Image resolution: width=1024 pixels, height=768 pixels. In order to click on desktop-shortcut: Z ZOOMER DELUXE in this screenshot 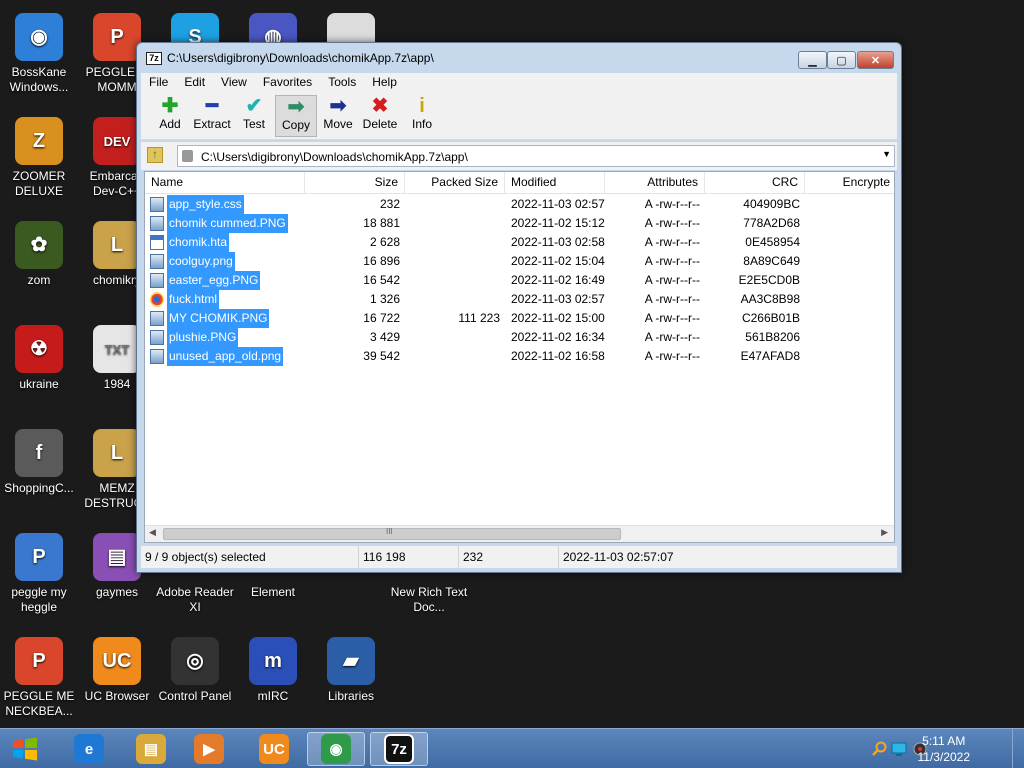, I will do `click(39, 158)`.